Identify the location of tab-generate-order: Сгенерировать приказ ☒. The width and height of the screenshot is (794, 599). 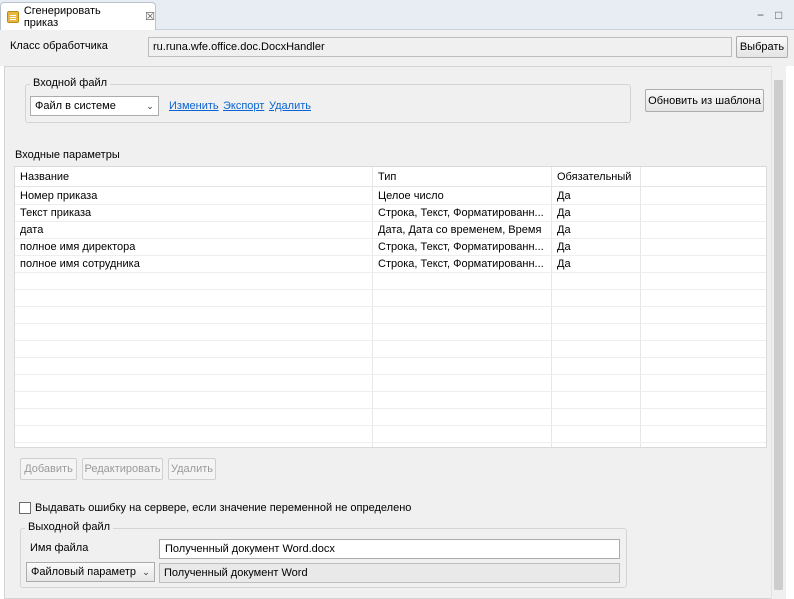
(78, 16).